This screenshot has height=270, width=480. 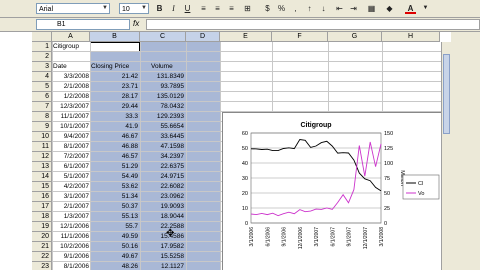 What do you see at coordinates (187, 8) in the screenshot?
I see `underline-button: U` at bounding box center [187, 8].